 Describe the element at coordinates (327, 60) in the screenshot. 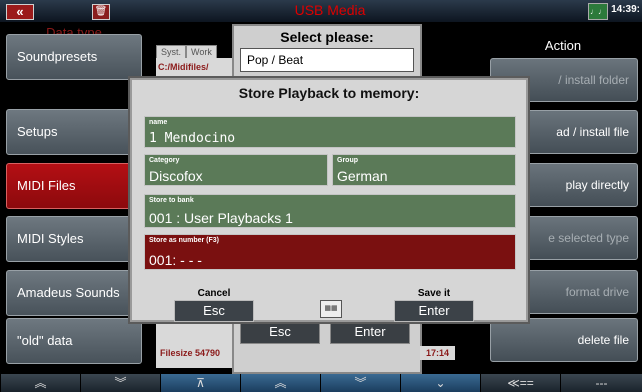

I see `select-item-pop-beat: Pop / Beat` at that location.